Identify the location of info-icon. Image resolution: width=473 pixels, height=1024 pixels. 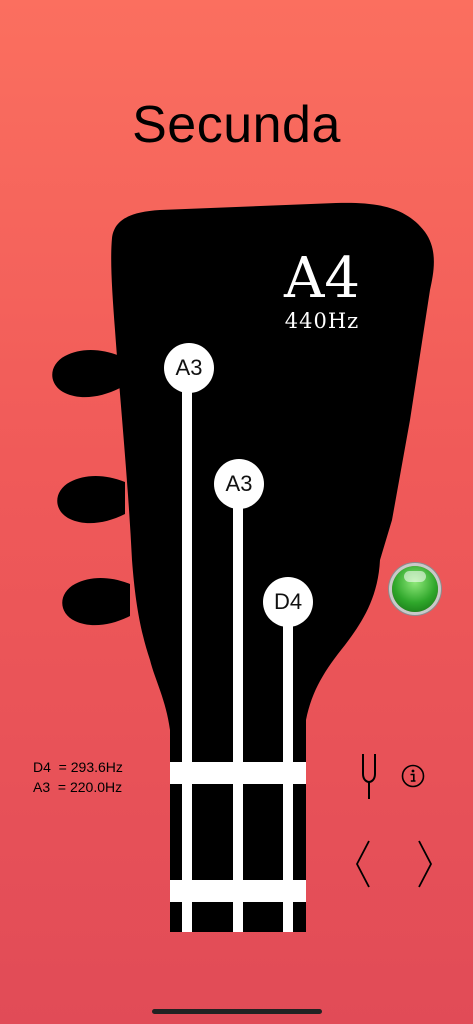
(413, 776).